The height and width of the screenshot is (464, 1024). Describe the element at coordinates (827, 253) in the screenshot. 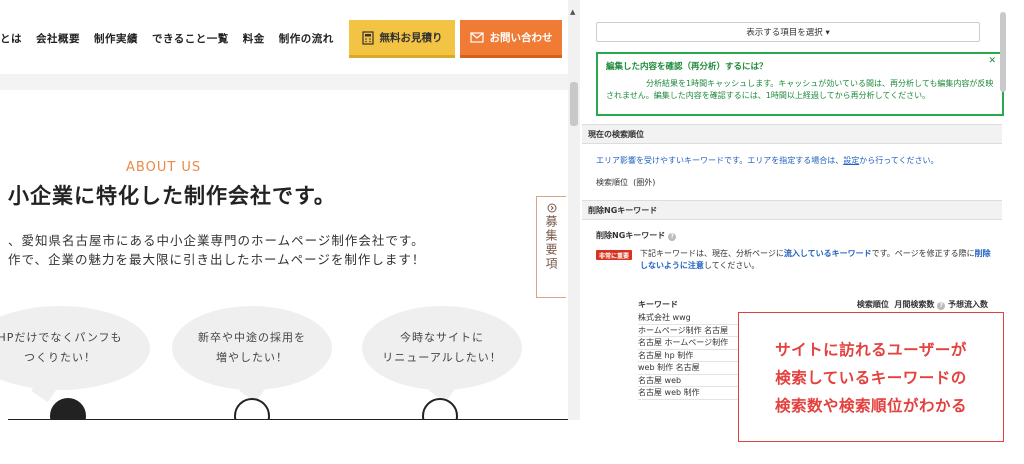

I see `ng-desc-highlight: 流入しているキーワード` at that location.